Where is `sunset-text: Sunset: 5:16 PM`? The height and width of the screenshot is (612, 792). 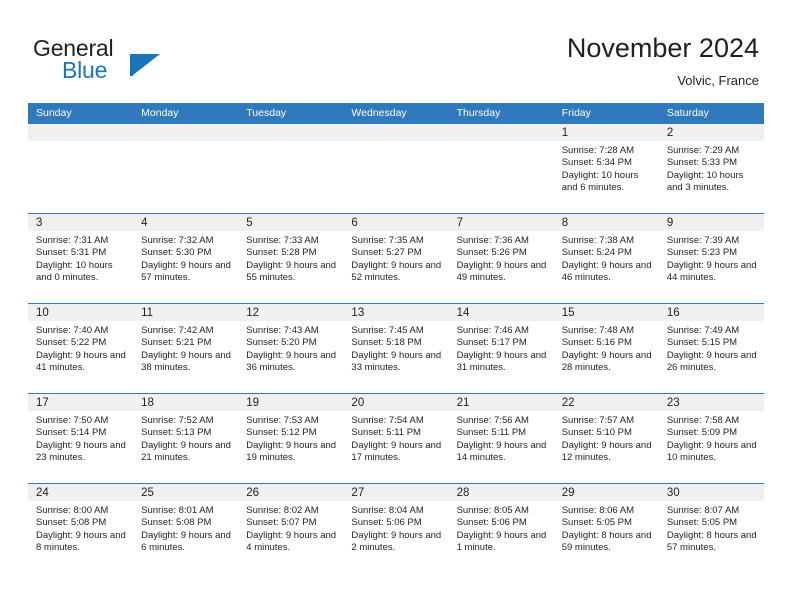 sunset-text: Sunset: 5:16 PM is located at coordinates (596, 343).